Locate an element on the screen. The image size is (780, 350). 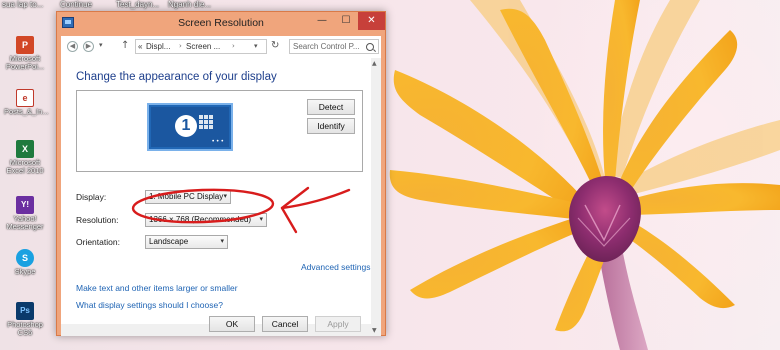
search-box is located at coordinates (334, 46).